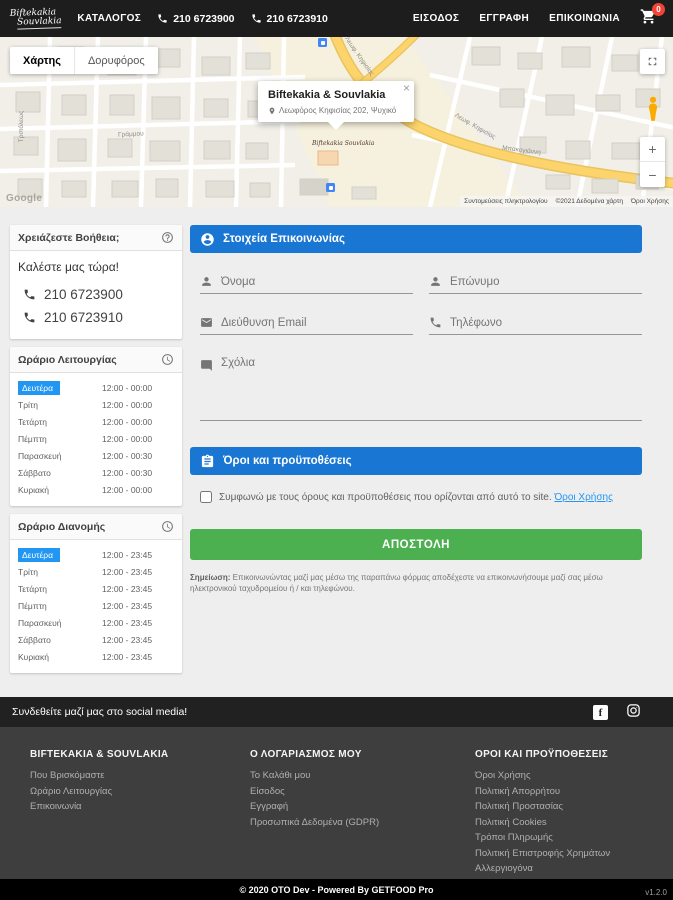 Image resolution: width=673 pixels, height=900 pixels. I want to click on nav-phone-2: 210 6723910, so click(289, 19).